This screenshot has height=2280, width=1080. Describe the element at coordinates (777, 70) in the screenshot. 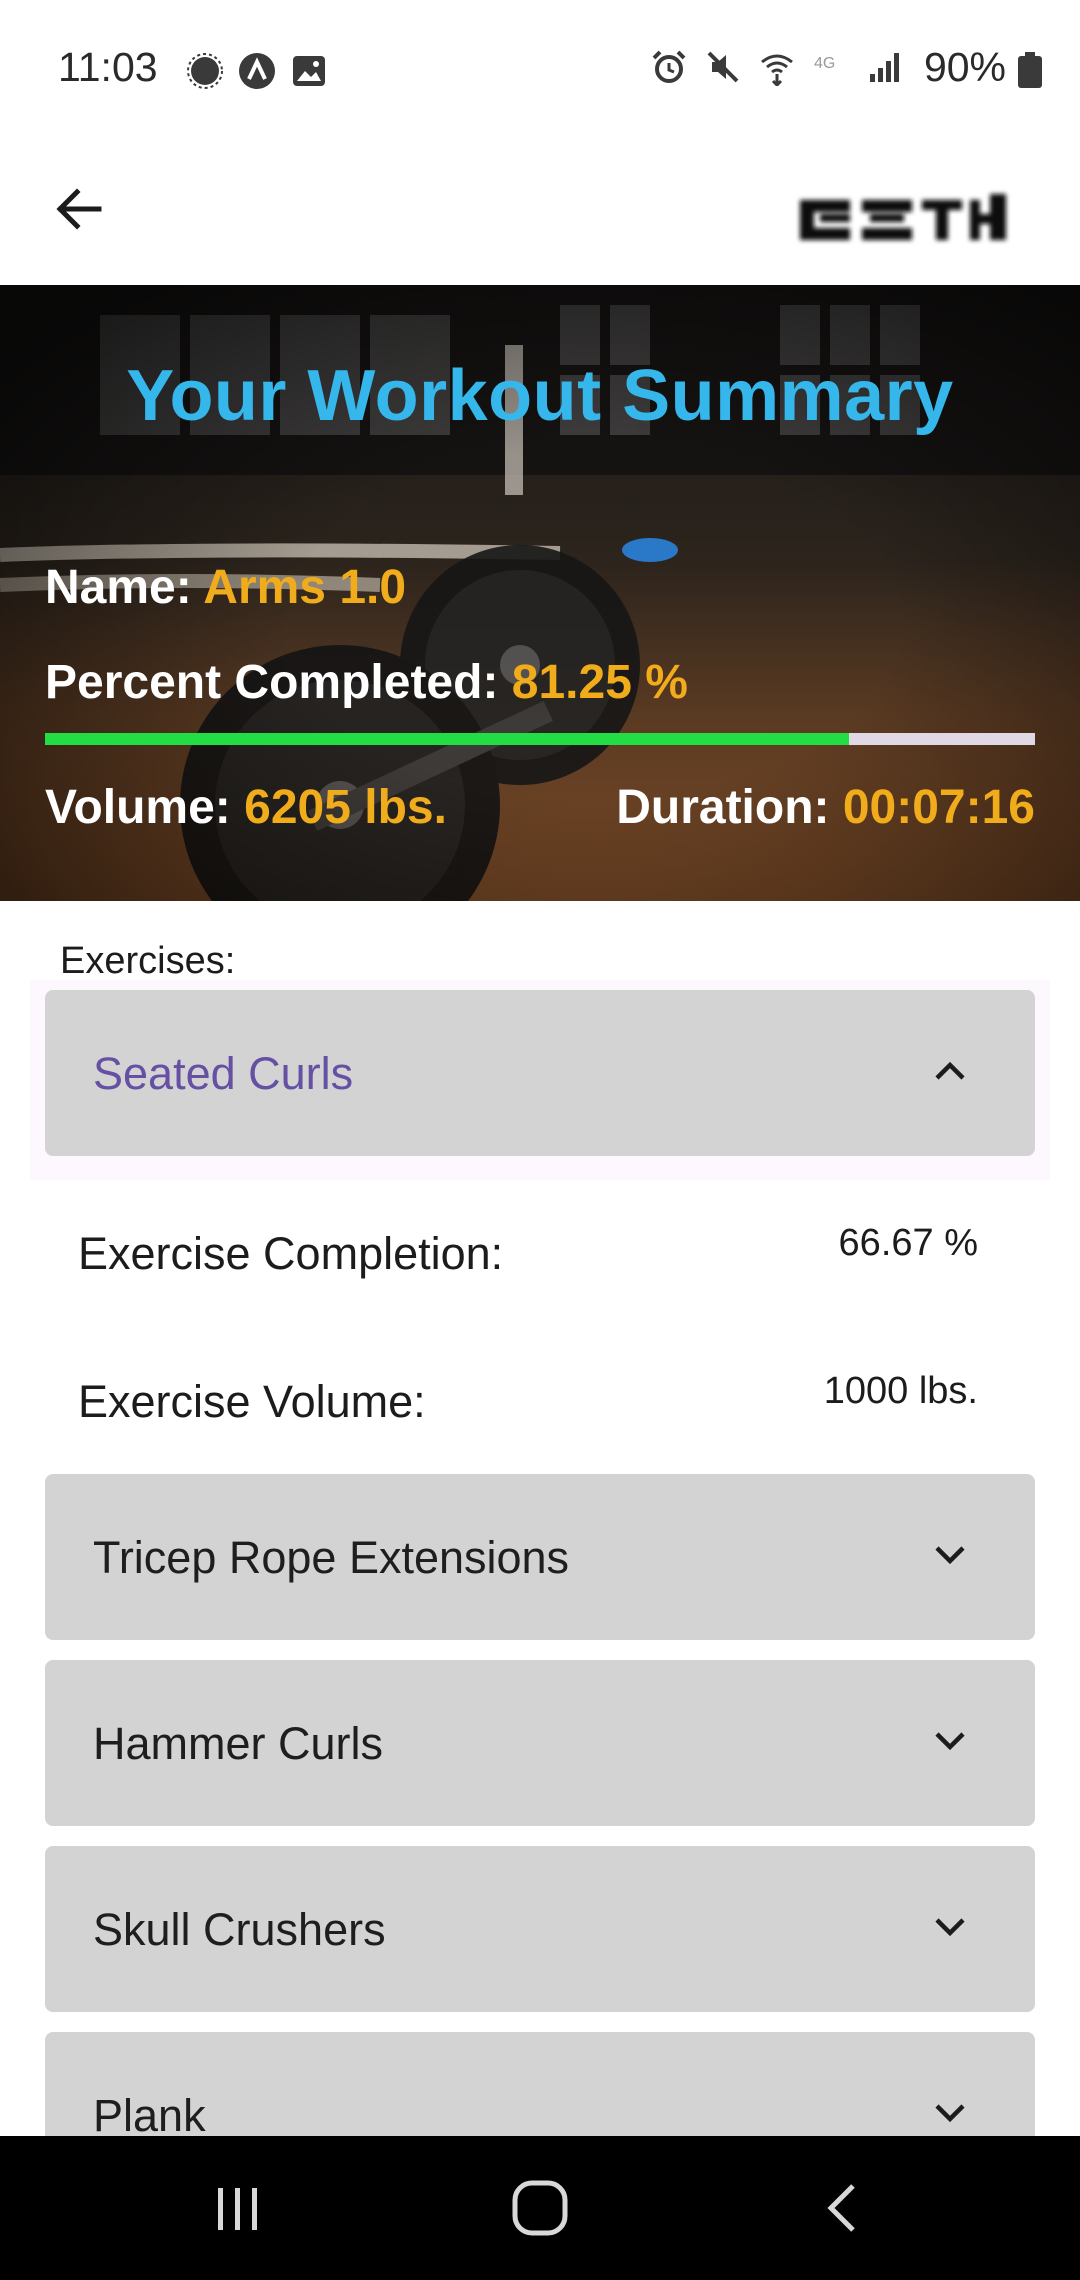

I see `wifi-calling-icon` at that location.